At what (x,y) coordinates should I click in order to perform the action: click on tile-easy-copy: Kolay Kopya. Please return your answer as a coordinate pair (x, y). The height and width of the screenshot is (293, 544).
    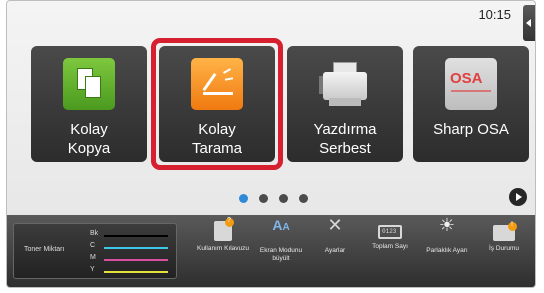
    Looking at the image, I should click on (89, 104).